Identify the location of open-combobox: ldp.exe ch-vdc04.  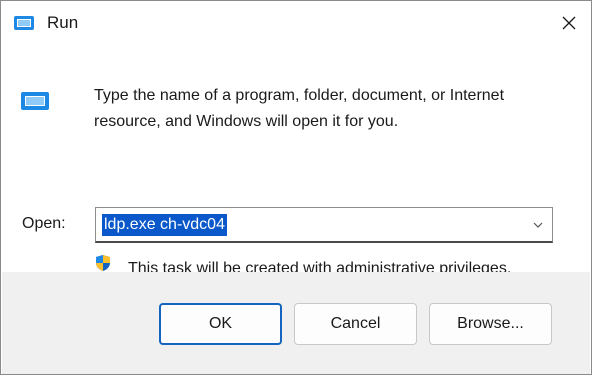
(324, 225).